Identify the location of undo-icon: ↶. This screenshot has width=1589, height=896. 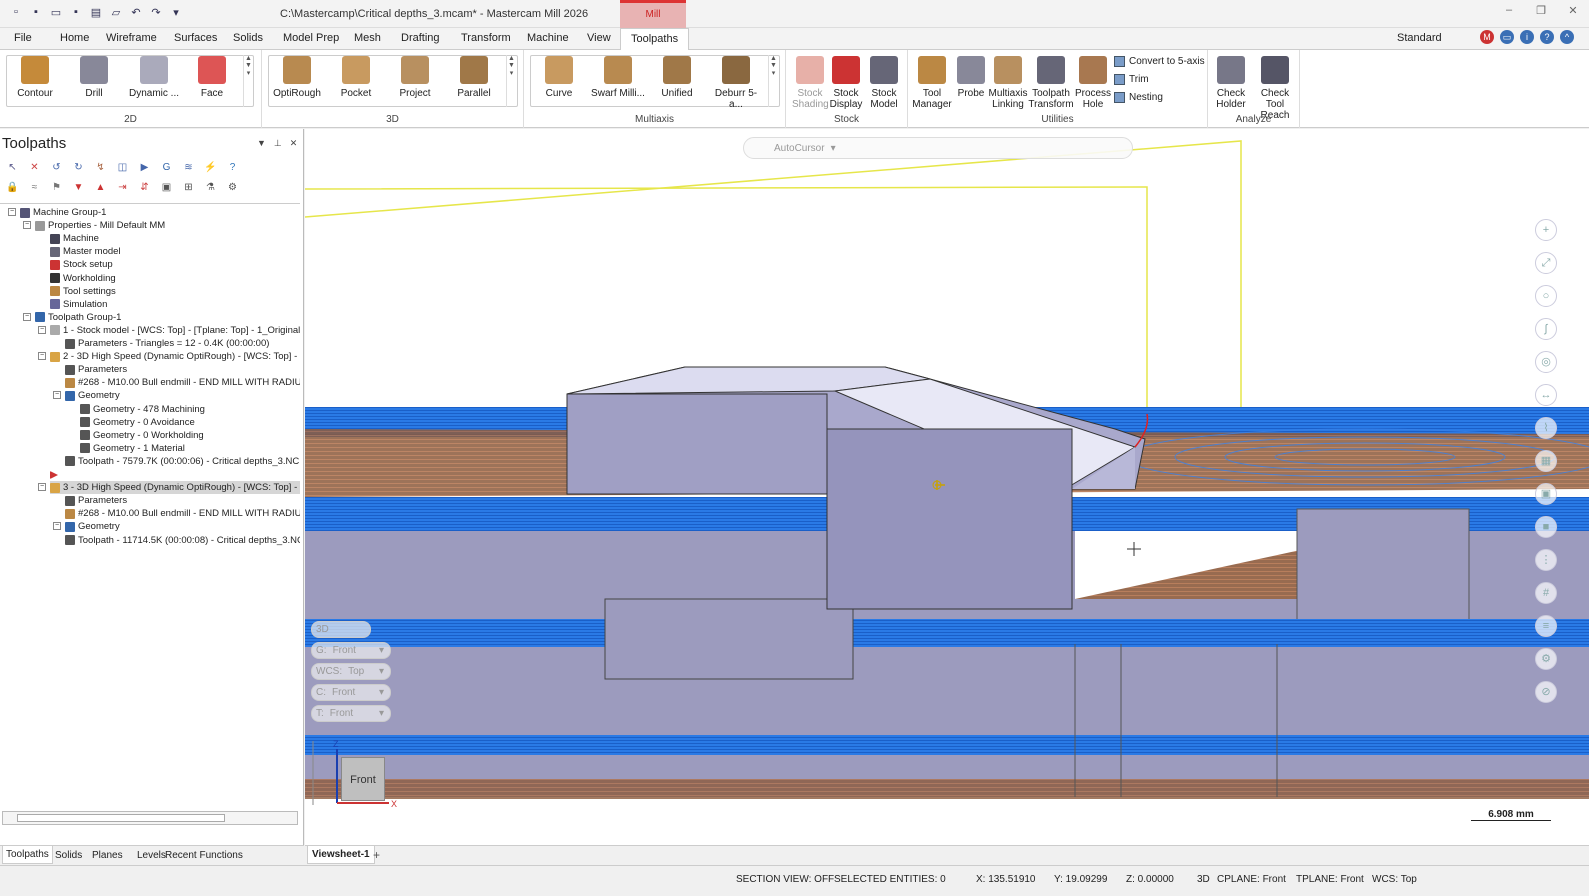
(136, 12).